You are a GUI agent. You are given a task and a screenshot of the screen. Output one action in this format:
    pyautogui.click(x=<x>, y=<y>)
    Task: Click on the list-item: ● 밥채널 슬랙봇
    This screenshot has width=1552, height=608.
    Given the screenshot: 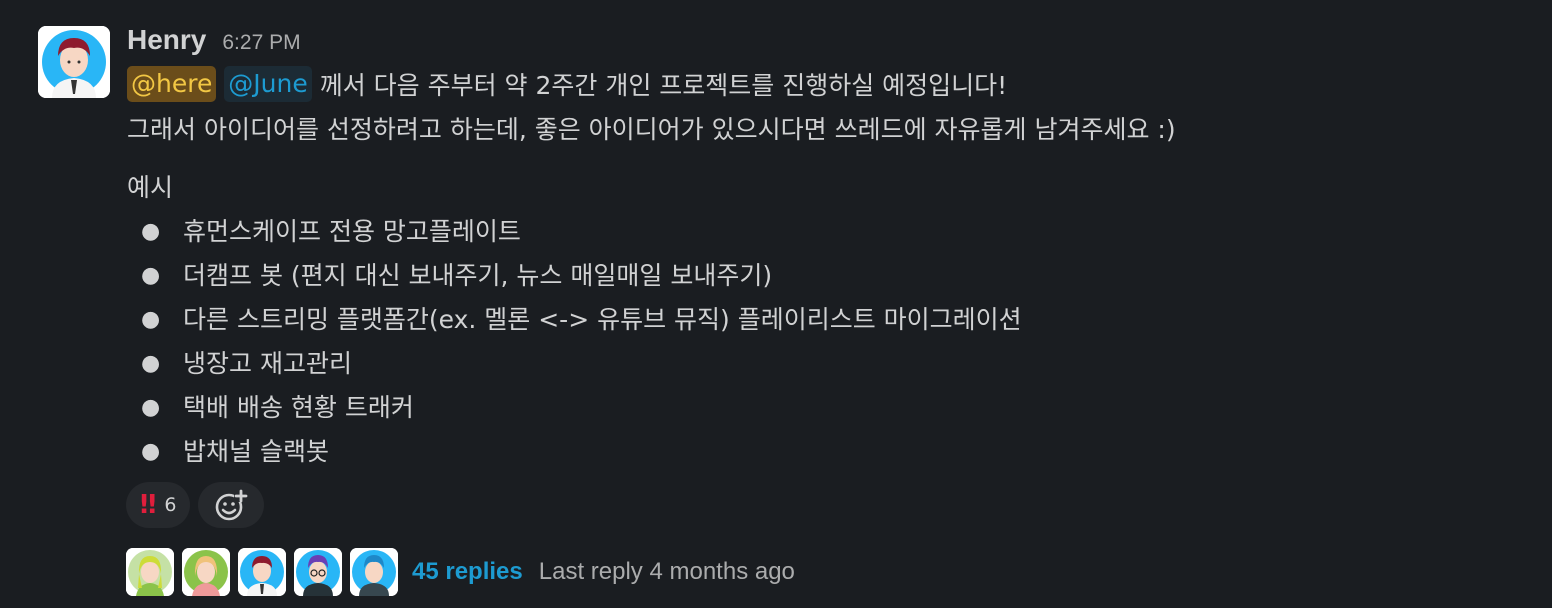 What is the action you would take?
    pyautogui.click(x=827, y=452)
    